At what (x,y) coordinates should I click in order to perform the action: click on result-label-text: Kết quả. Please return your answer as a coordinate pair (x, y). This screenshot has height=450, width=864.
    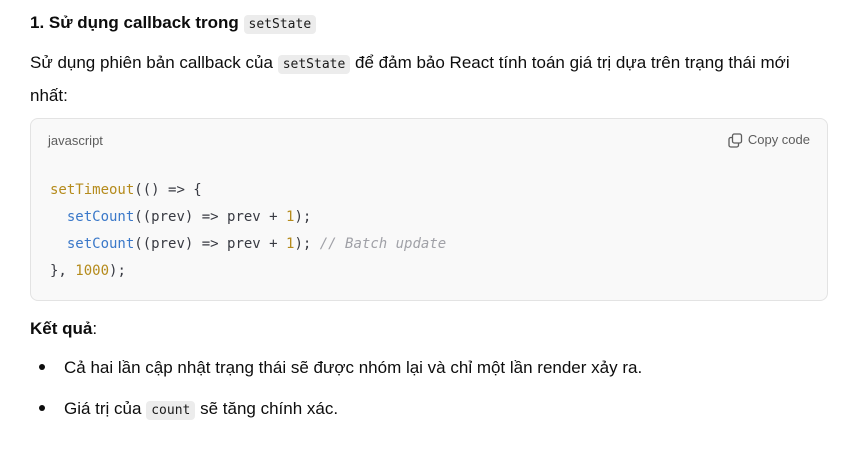
    Looking at the image, I should click on (61, 328).